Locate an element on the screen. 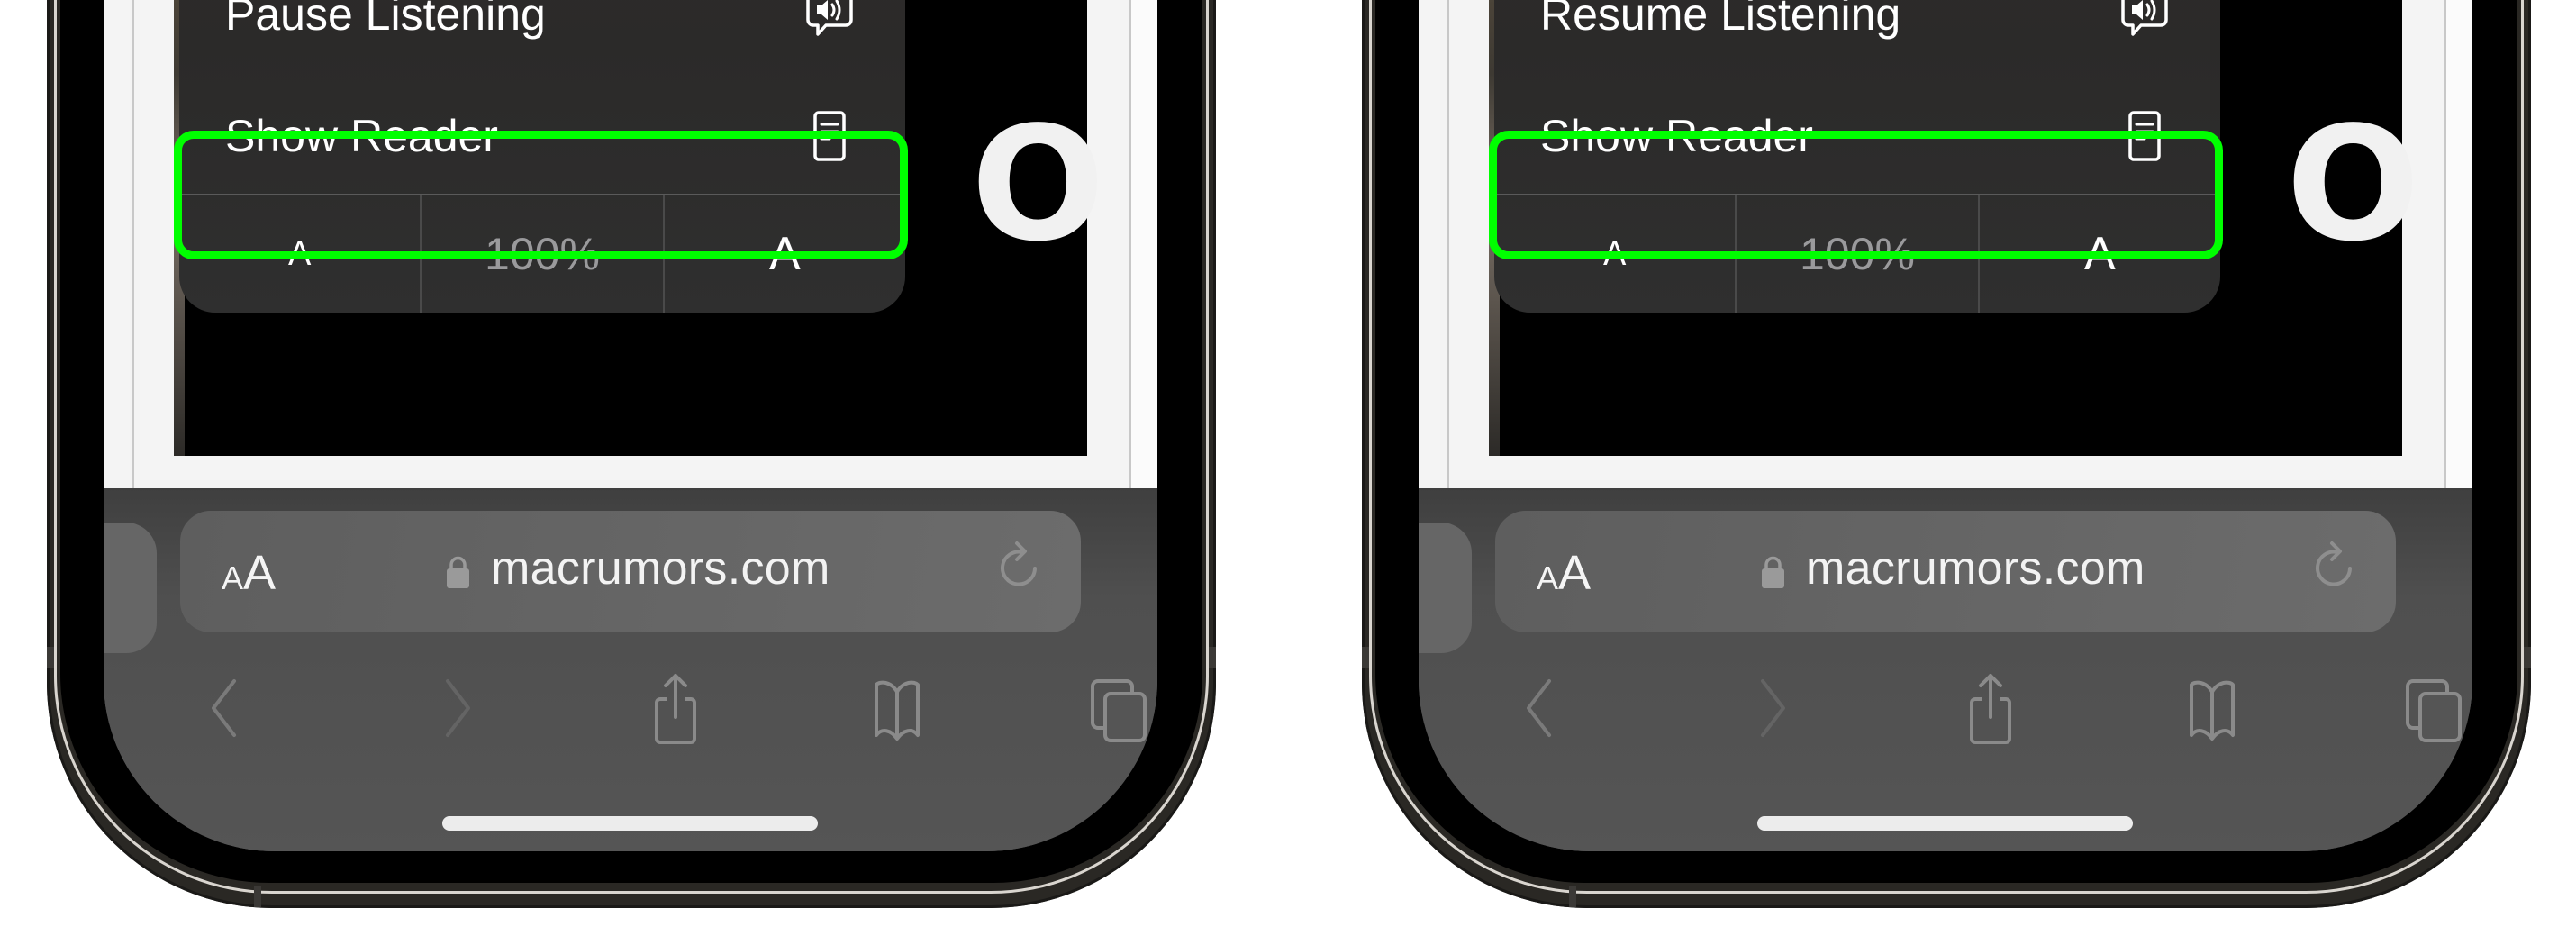 The height and width of the screenshot is (927, 2576). menu-item-listening: Pause Listening is located at coordinates (542, 39).